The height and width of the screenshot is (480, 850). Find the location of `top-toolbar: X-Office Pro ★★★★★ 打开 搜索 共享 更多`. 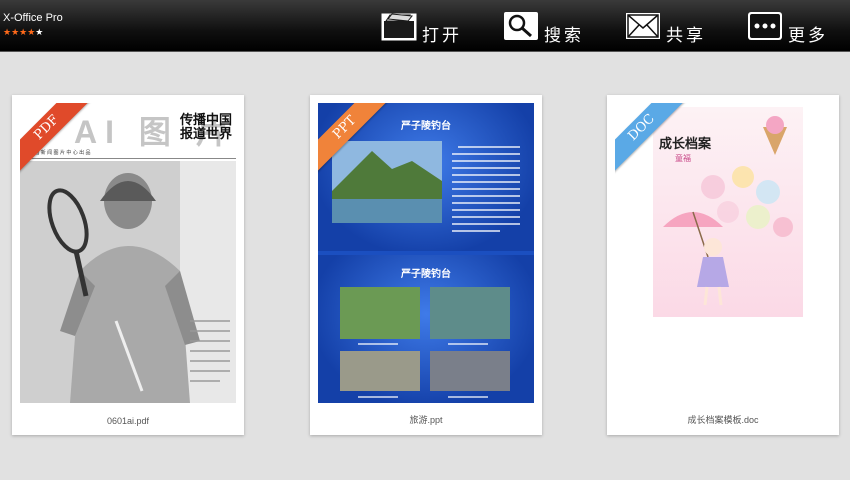

top-toolbar: X-Office Pro ★★★★★ 打开 搜索 共享 更多 is located at coordinates (425, 26).